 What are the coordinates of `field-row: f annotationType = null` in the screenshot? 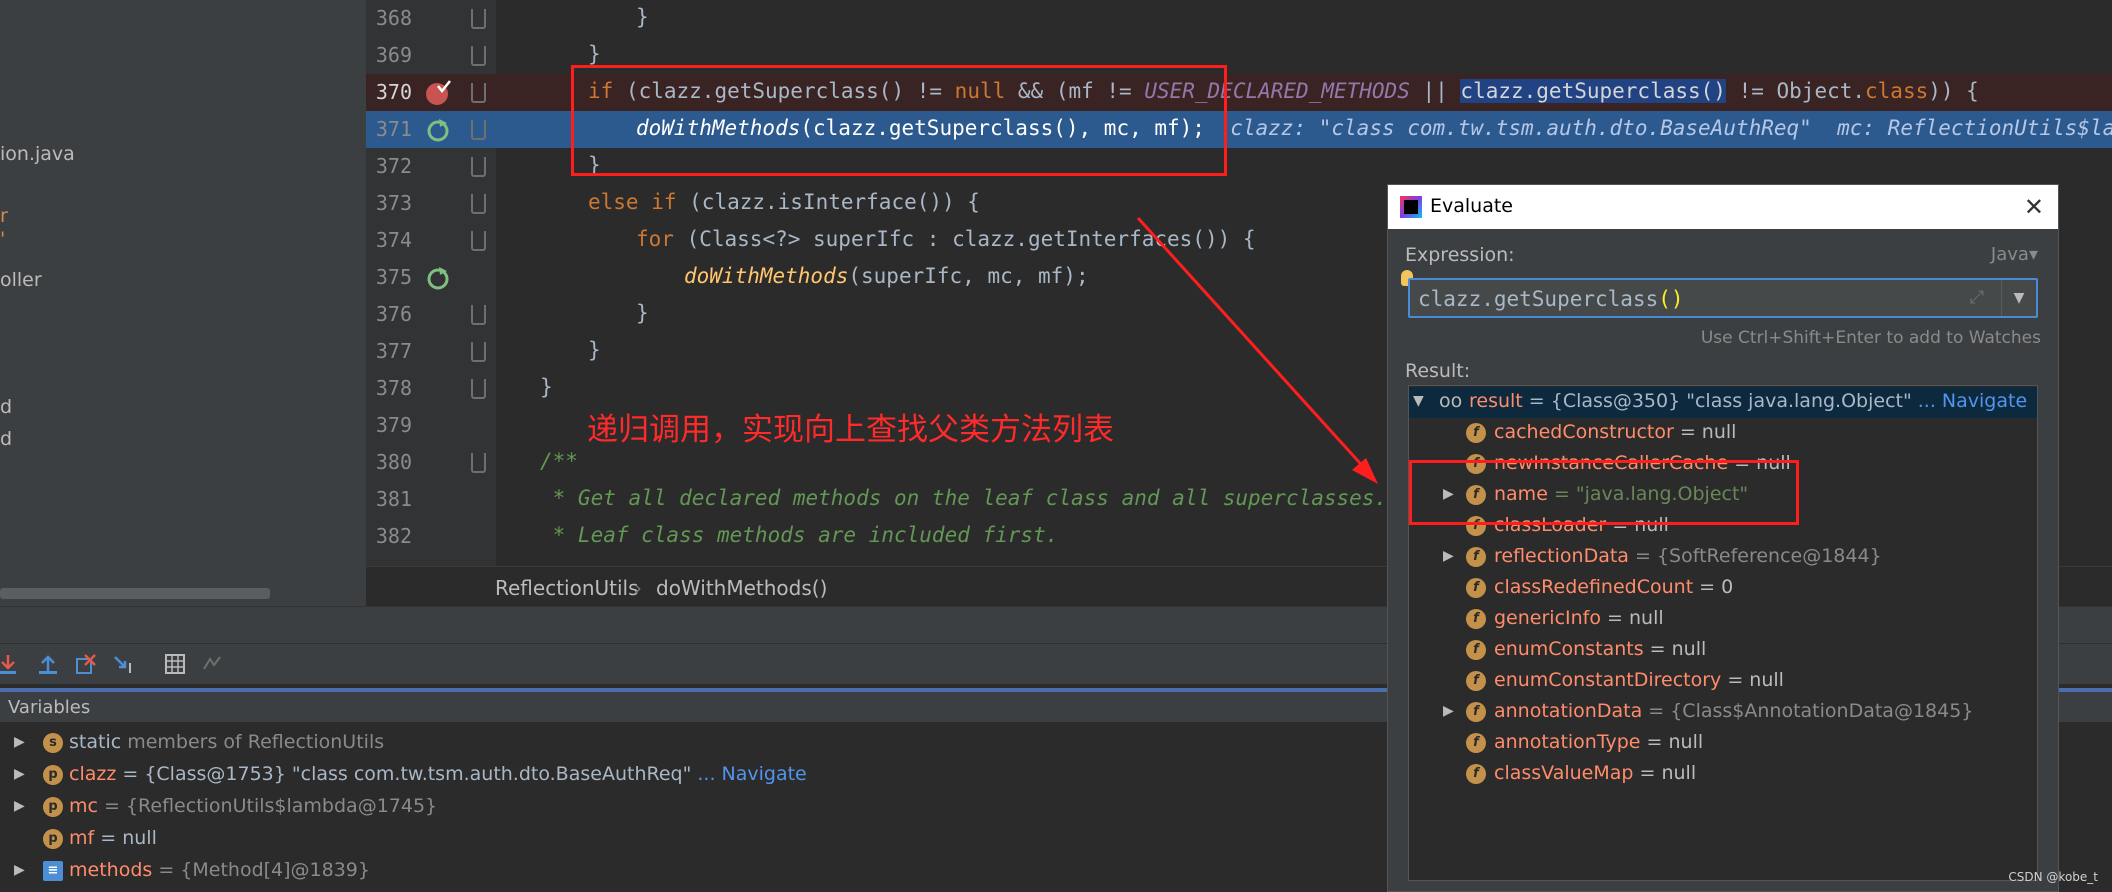 It's located at (1723, 743).